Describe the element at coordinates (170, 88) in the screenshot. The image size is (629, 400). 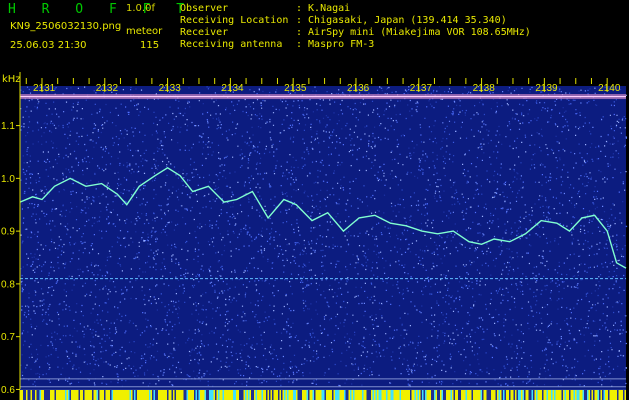
I see `x-tick-label: 2133` at that location.